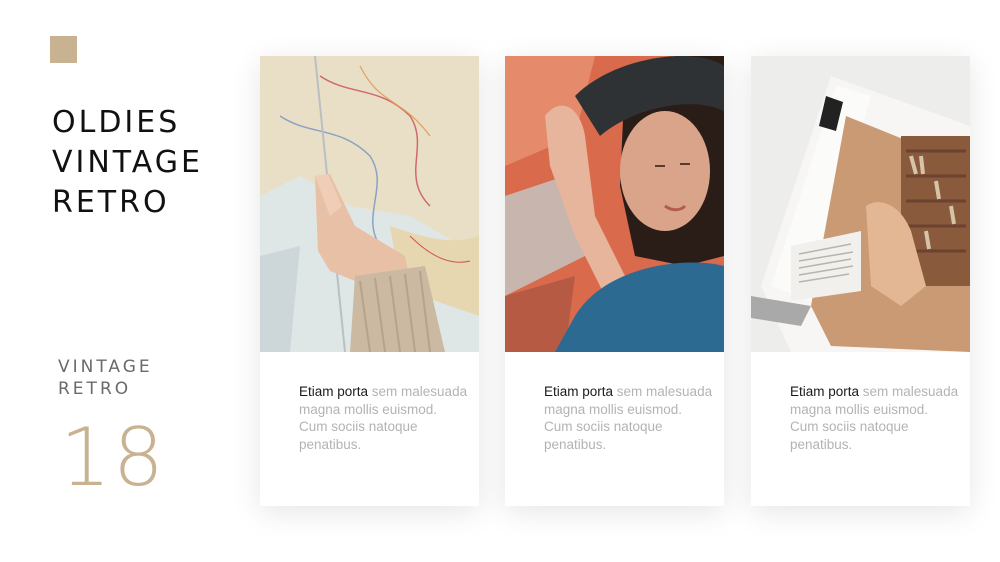  I want to click on main-title: OLDIES VINTAGE RETRO, so click(127, 163).